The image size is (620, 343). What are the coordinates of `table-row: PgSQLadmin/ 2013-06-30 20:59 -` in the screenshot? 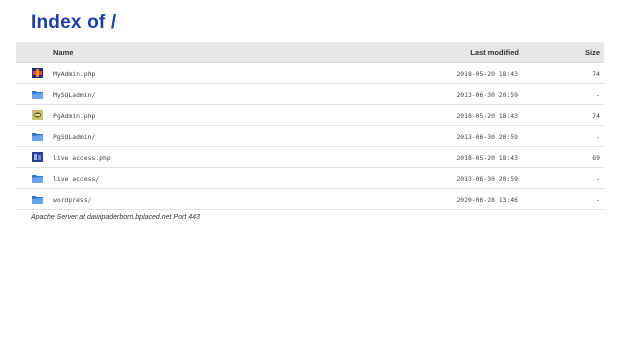 It's located at (310, 136).